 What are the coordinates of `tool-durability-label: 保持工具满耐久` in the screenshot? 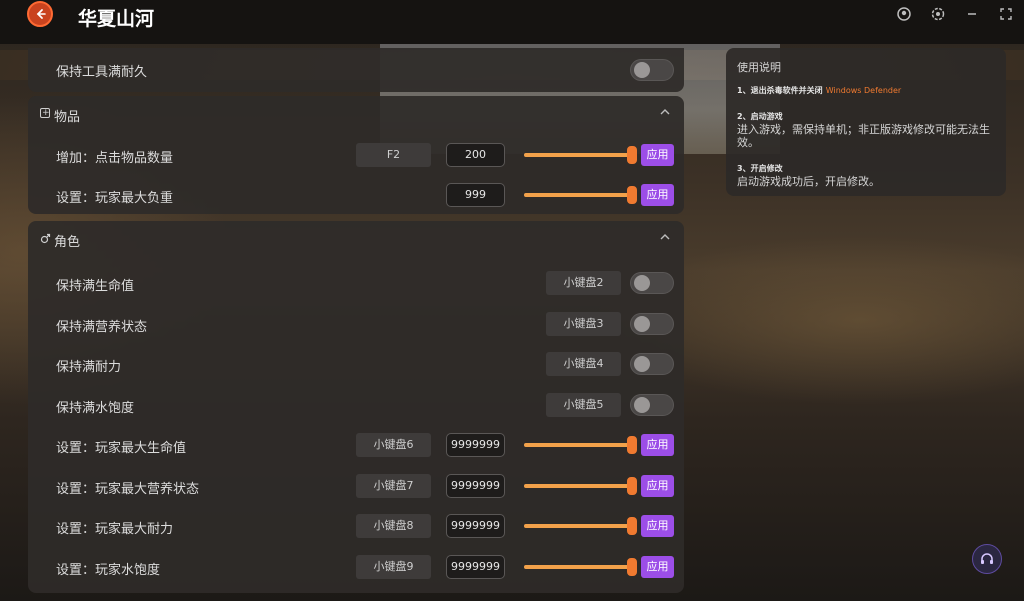 It's located at (102, 72).